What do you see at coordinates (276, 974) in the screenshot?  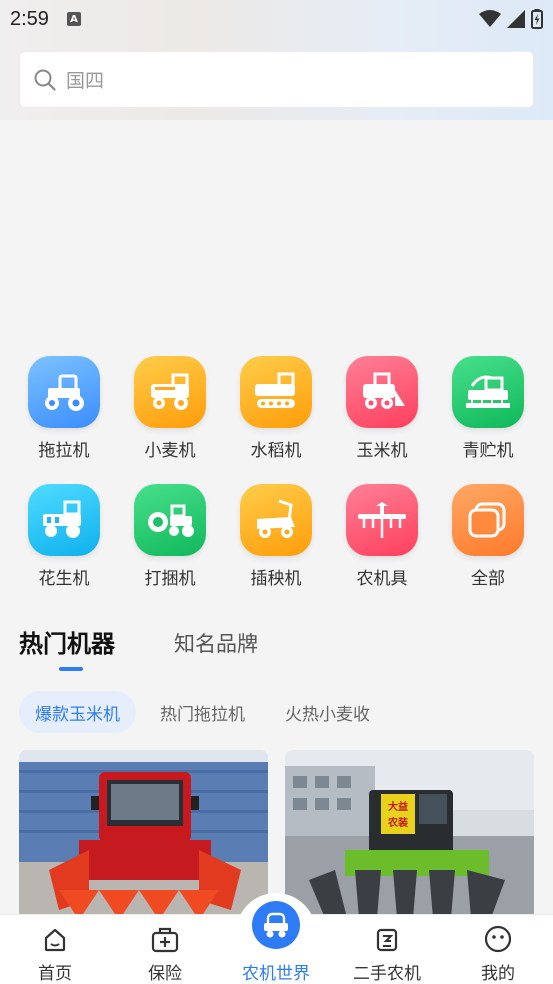 I see `nav-label: 农机世界` at bounding box center [276, 974].